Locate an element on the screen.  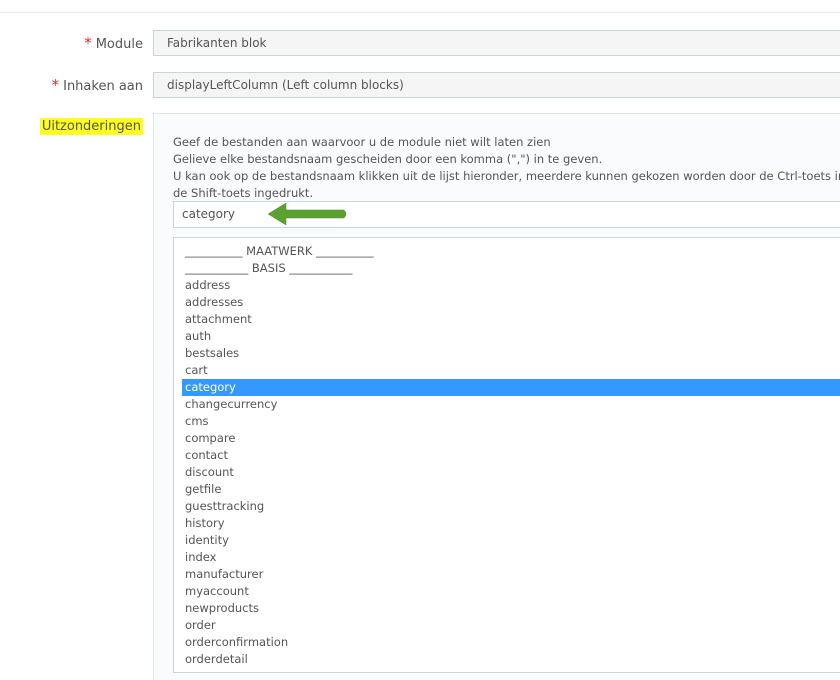
exceptions-label: Uitzonderingen is located at coordinates (91, 126).